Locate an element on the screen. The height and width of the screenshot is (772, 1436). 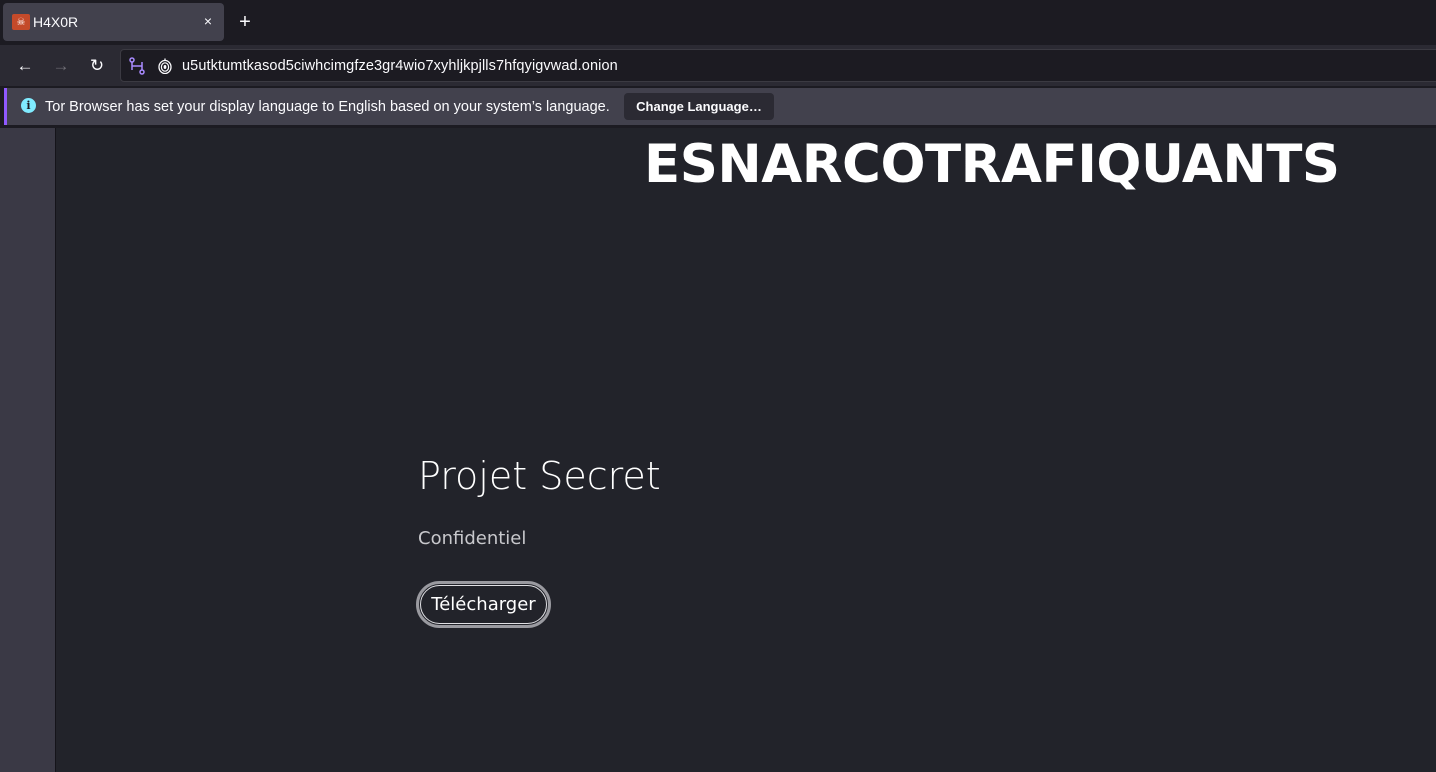
download-button: Télécharger is located at coordinates (483, 604).